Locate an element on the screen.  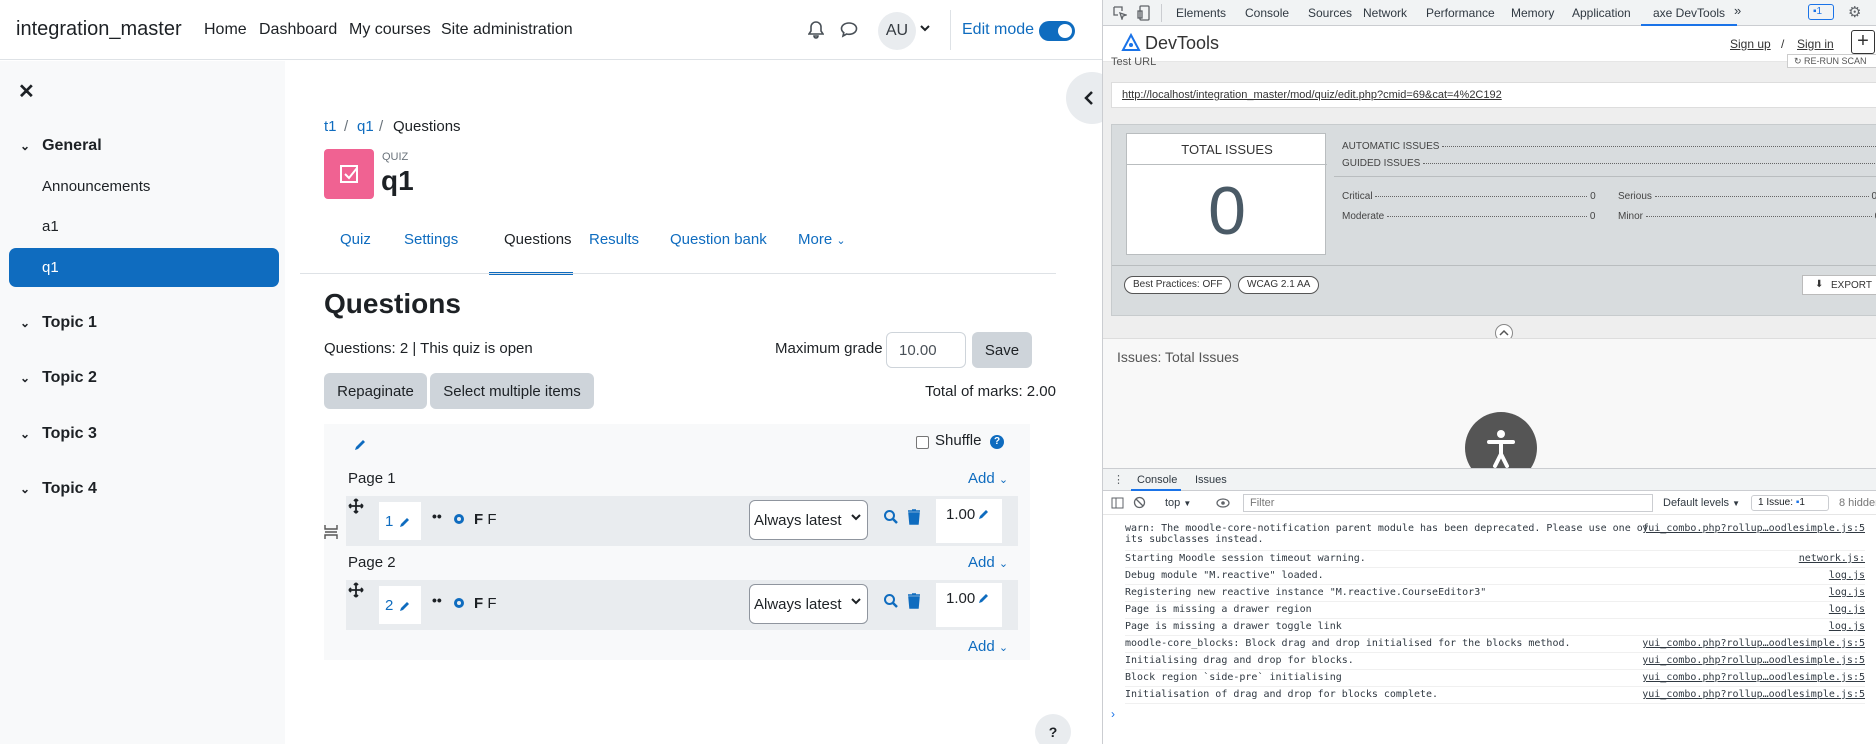
save-button: Save is located at coordinates (1002, 350).